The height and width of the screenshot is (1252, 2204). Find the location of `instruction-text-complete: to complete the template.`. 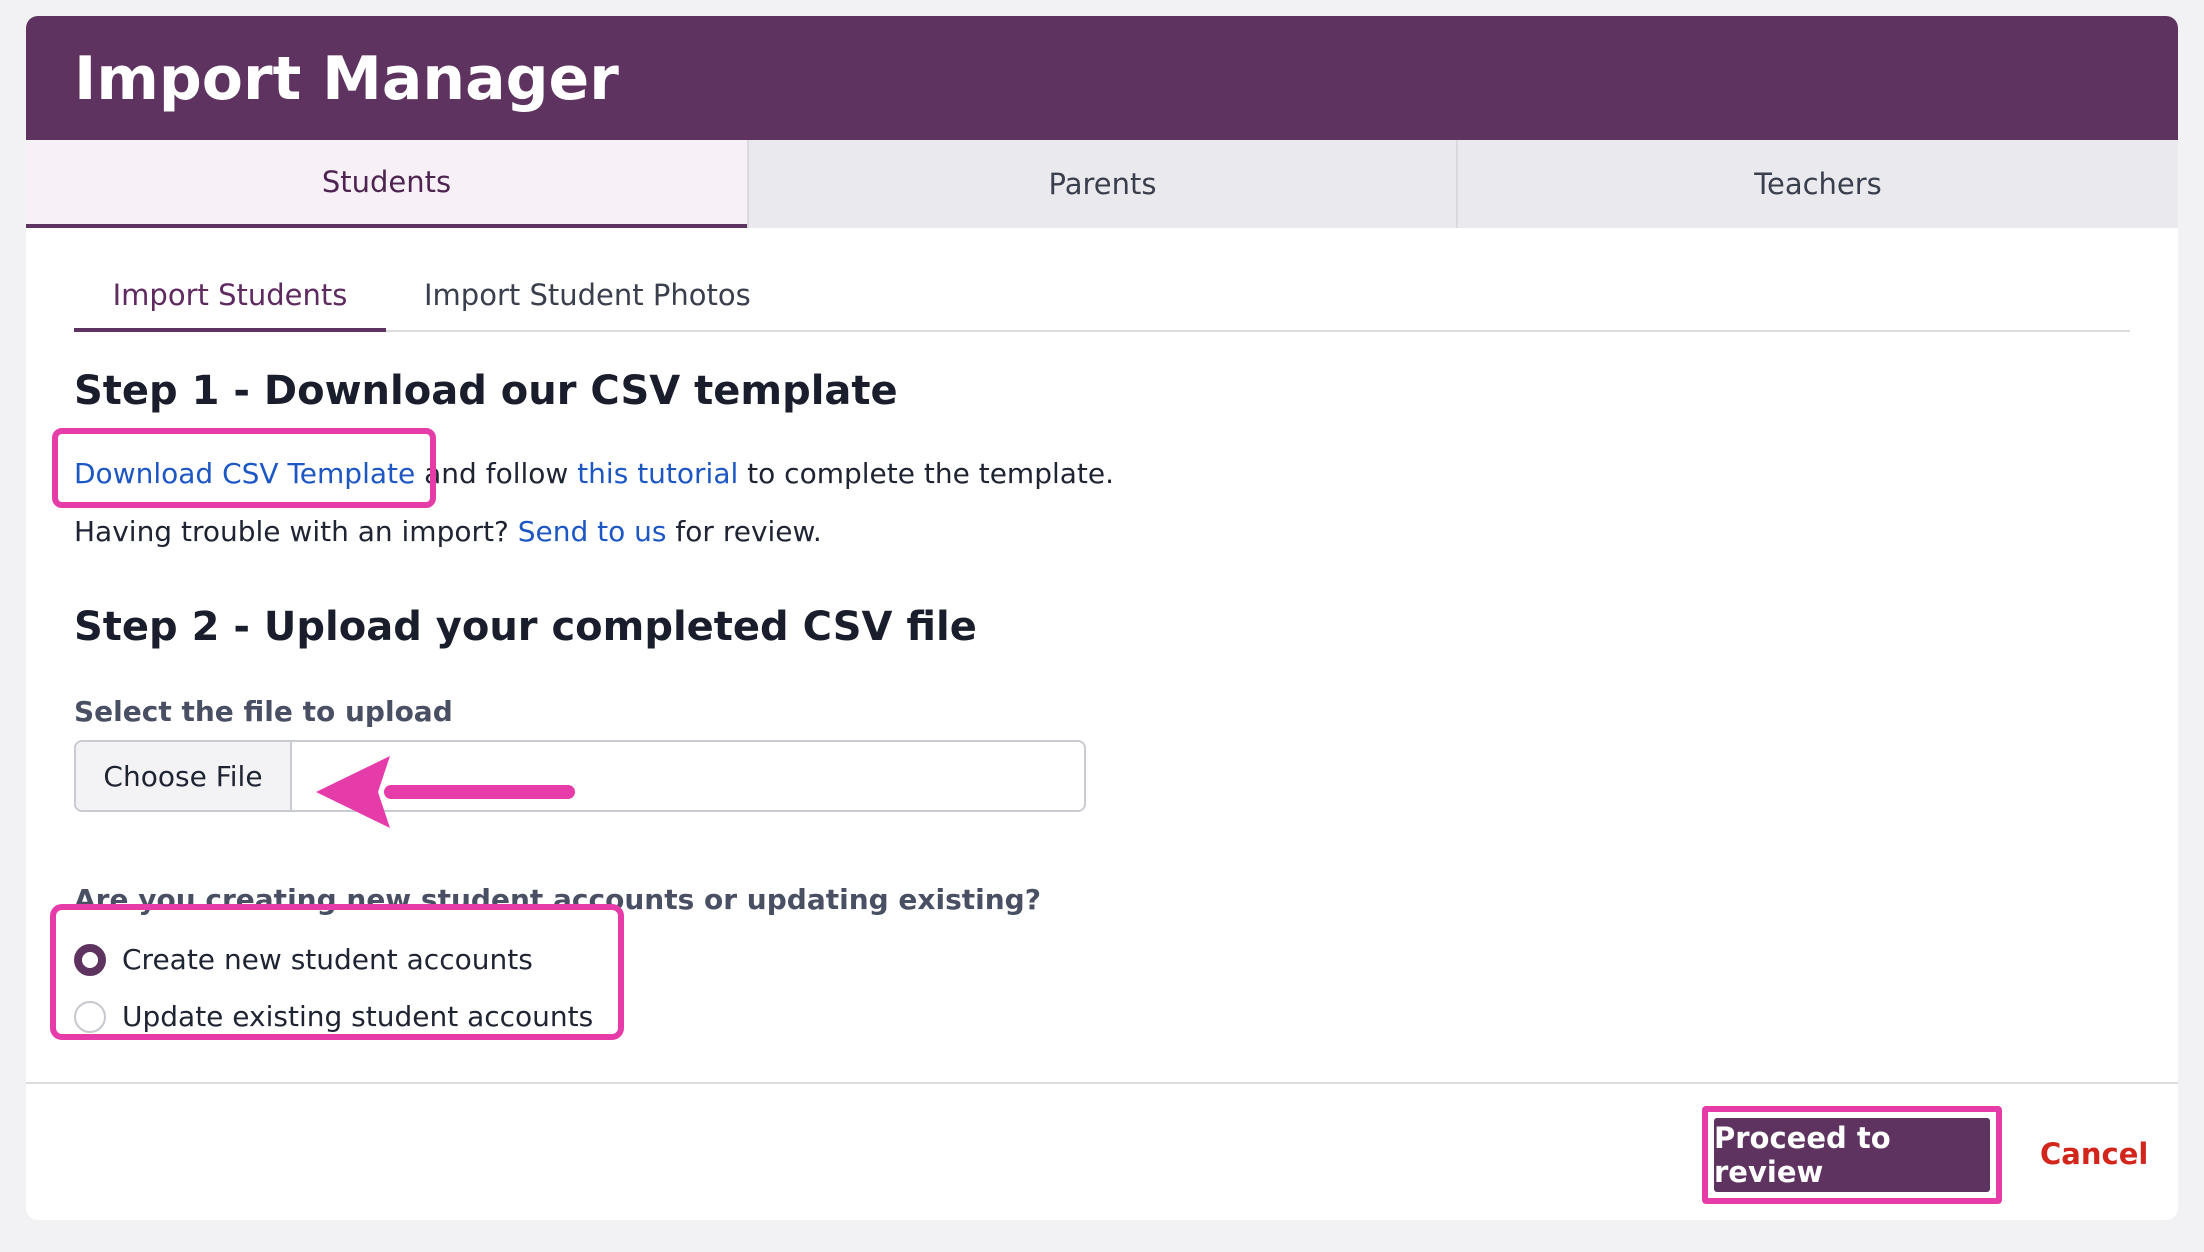

instruction-text-complete: to complete the template. is located at coordinates (931, 473).